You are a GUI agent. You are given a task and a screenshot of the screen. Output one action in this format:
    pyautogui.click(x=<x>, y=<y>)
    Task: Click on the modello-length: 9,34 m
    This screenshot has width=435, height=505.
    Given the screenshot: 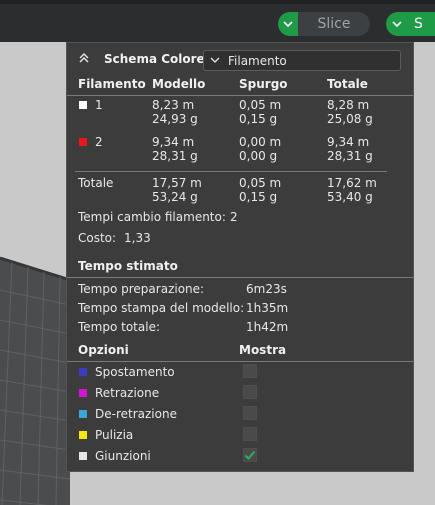 What is the action you would take?
    pyautogui.click(x=173, y=142)
    